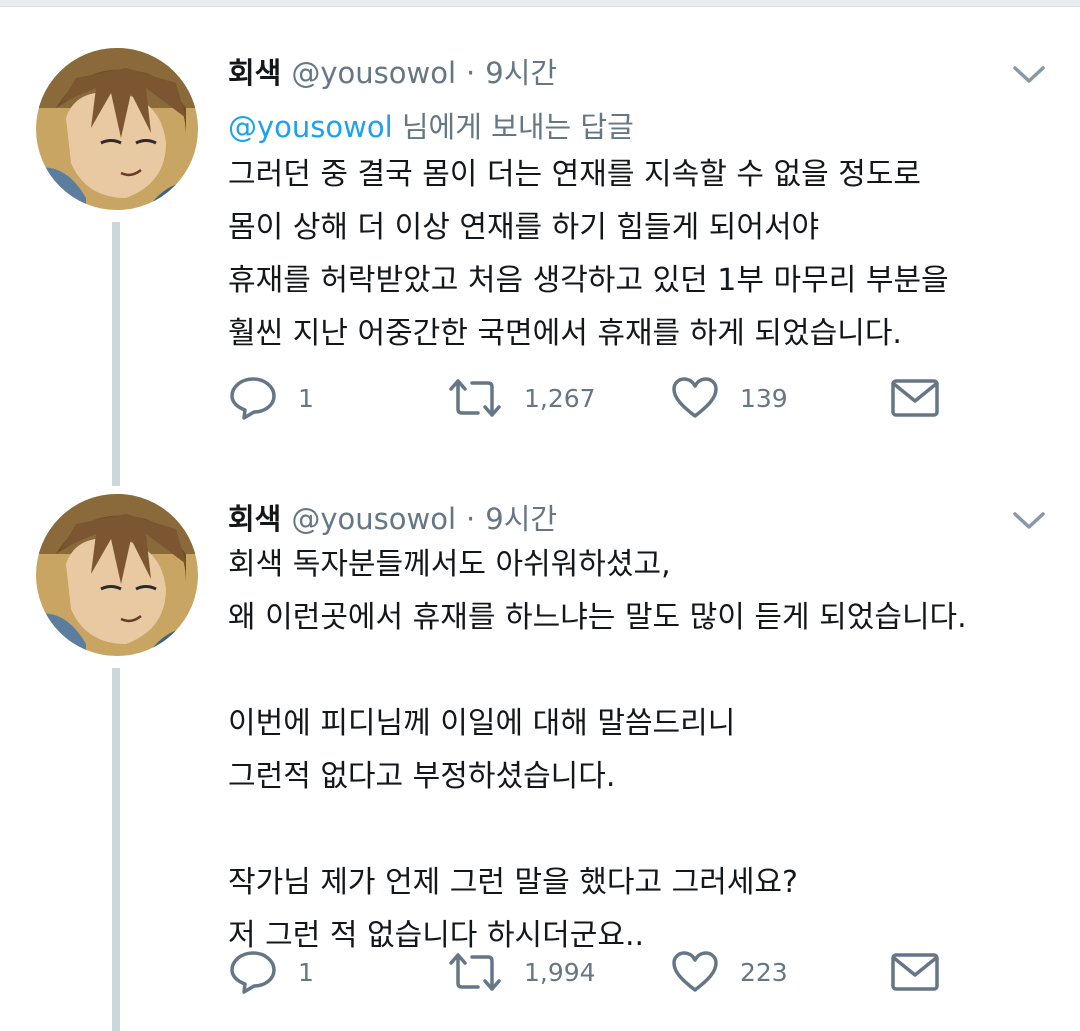 This screenshot has width=1080, height=1031. What do you see at coordinates (729, 972) in the screenshot?
I see `like-button: 223` at bounding box center [729, 972].